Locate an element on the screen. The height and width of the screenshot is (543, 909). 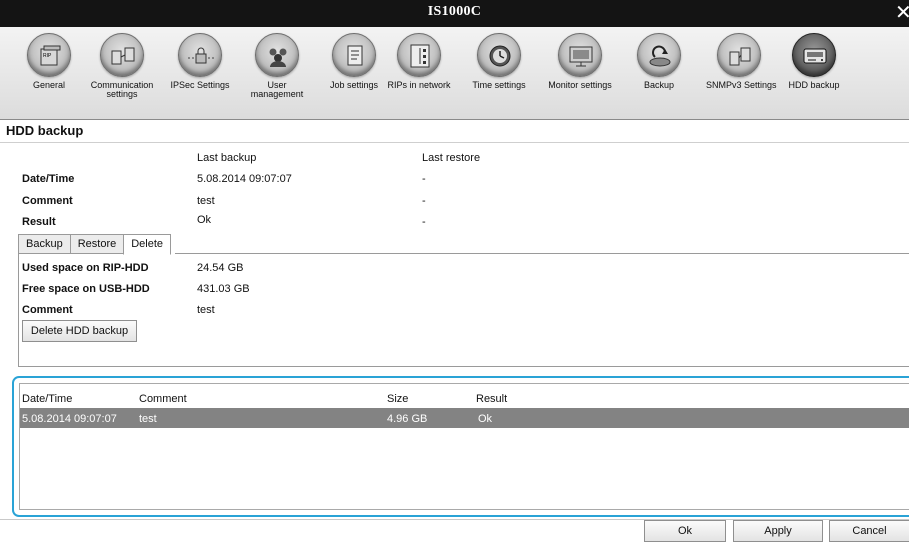
title-bar: IS1000C ✕ is located at coordinates (454, 13).